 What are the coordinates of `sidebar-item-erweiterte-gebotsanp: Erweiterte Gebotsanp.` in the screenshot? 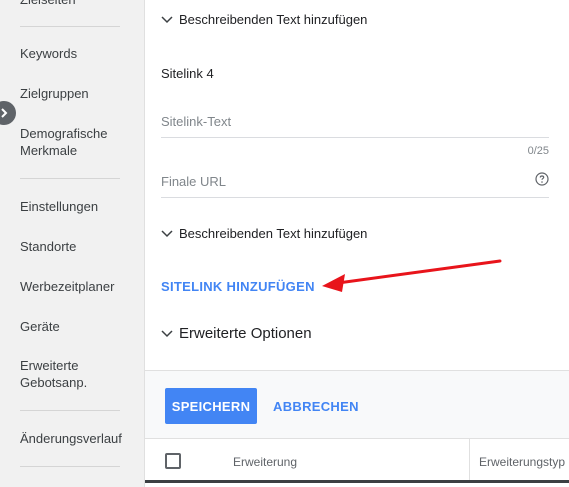 It's located at (67, 374).